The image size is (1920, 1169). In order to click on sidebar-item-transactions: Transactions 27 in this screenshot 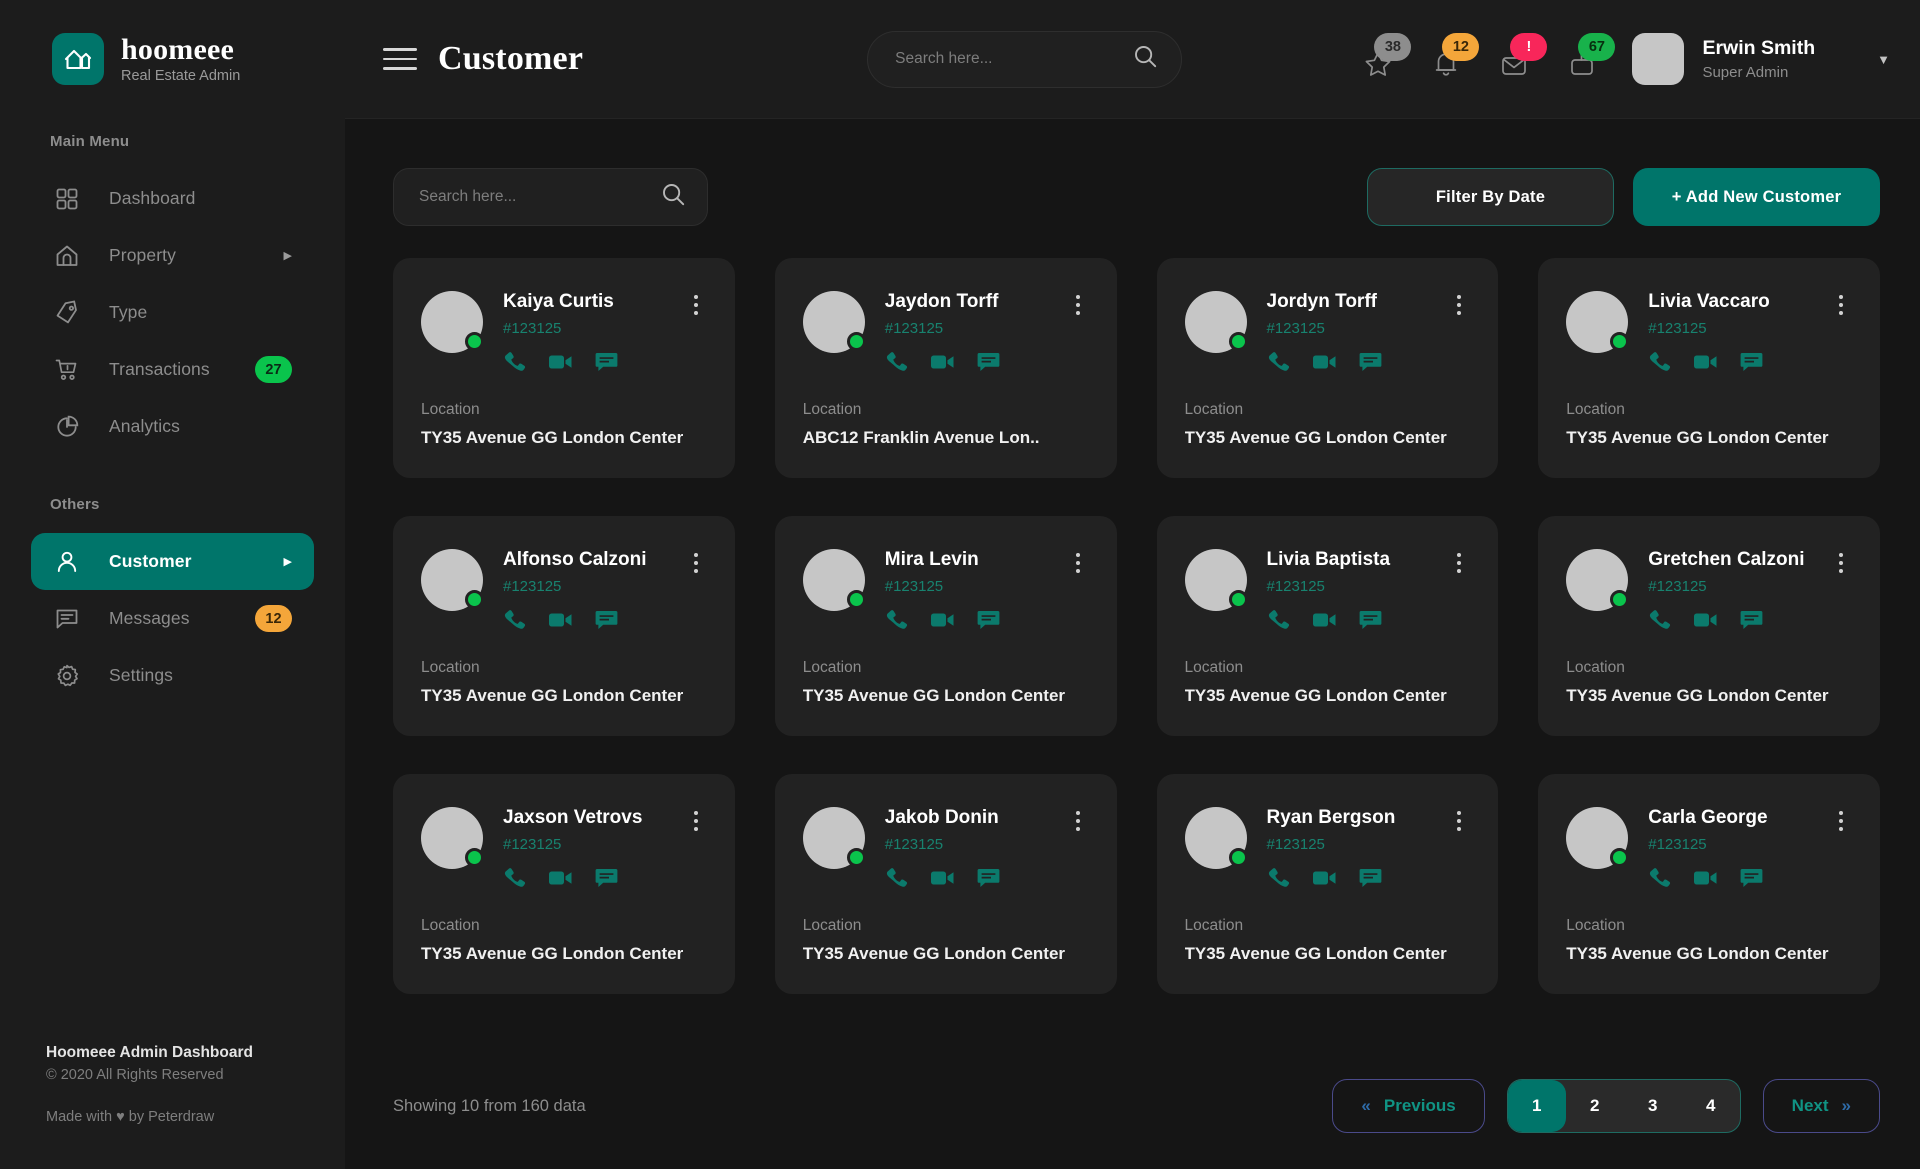, I will do `click(172, 369)`.